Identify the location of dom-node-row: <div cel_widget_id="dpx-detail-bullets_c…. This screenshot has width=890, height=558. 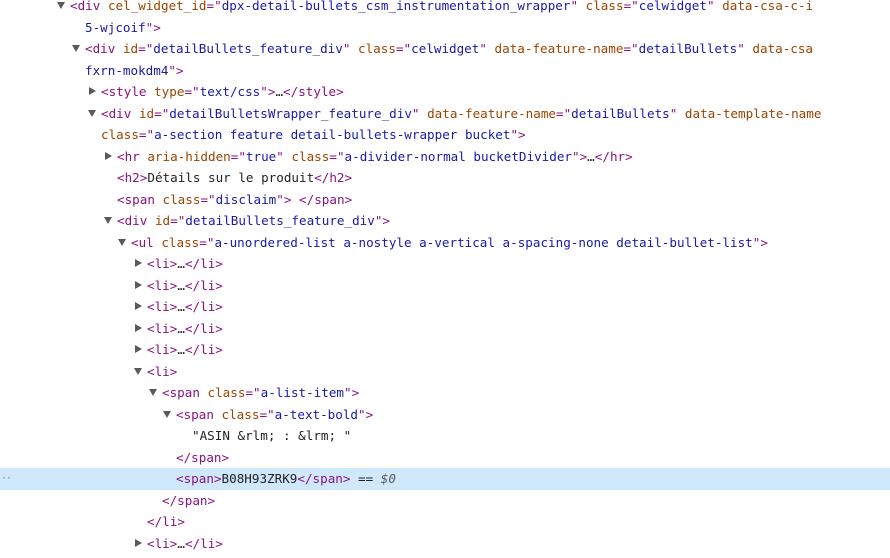
(445, 8).